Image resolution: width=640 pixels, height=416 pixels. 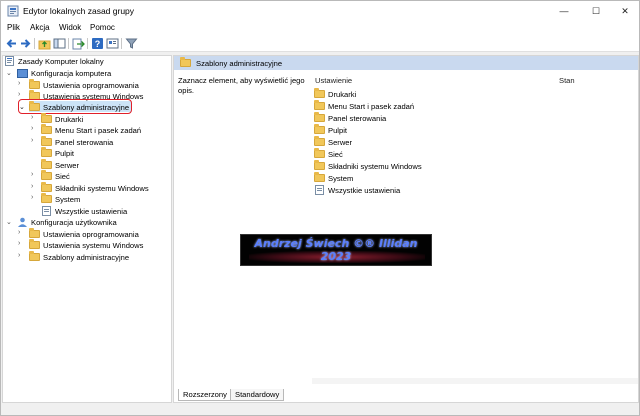 What do you see at coordinates (364, 190) in the screenshot?
I see `list-item-label: Wszystkie ustawienia` at bounding box center [364, 190].